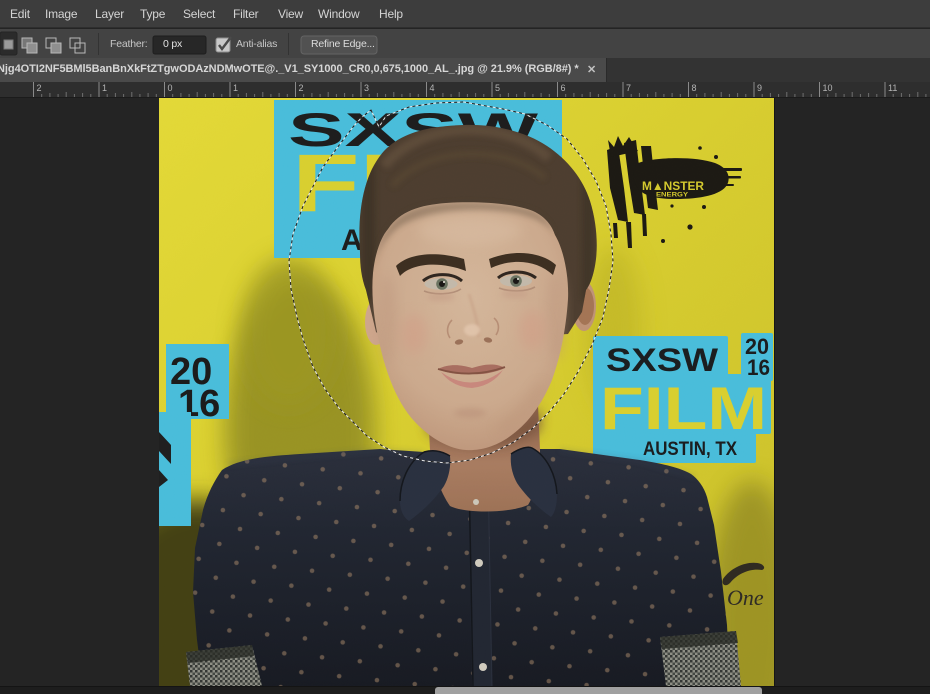 The height and width of the screenshot is (694, 930). What do you see at coordinates (694, 88) in the screenshot?
I see `svg-text: 8` at bounding box center [694, 88].